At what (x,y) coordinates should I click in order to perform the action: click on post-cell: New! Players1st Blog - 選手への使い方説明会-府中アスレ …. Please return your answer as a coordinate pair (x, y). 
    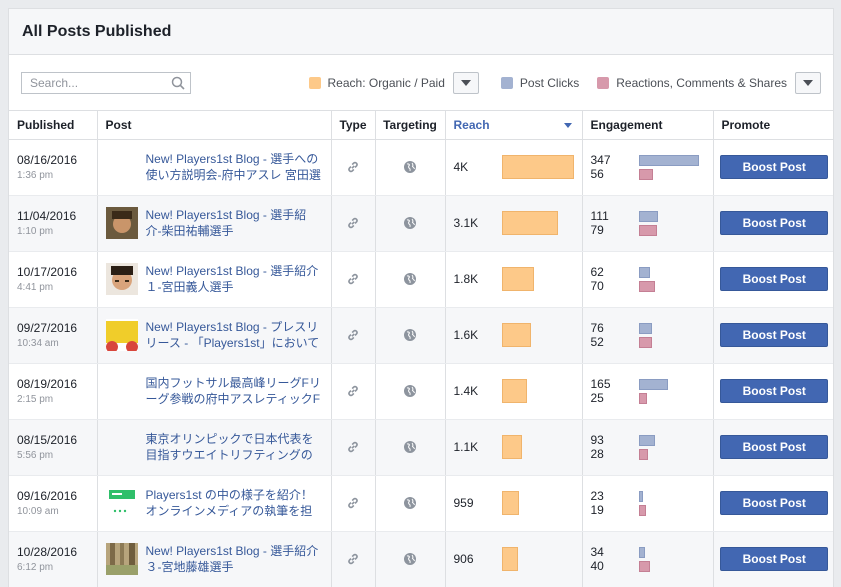
    Looking at the image, I should click on (214, 167).